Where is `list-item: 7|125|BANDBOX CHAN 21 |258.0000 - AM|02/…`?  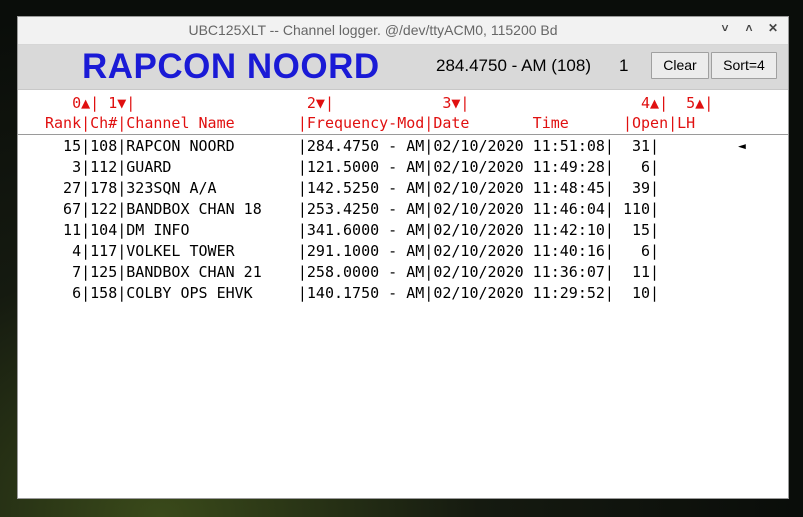 list-item: 7|125|BANDBOX CHAN 21 |258.0000 - AM|02/… is located at coordinates (352, 272).